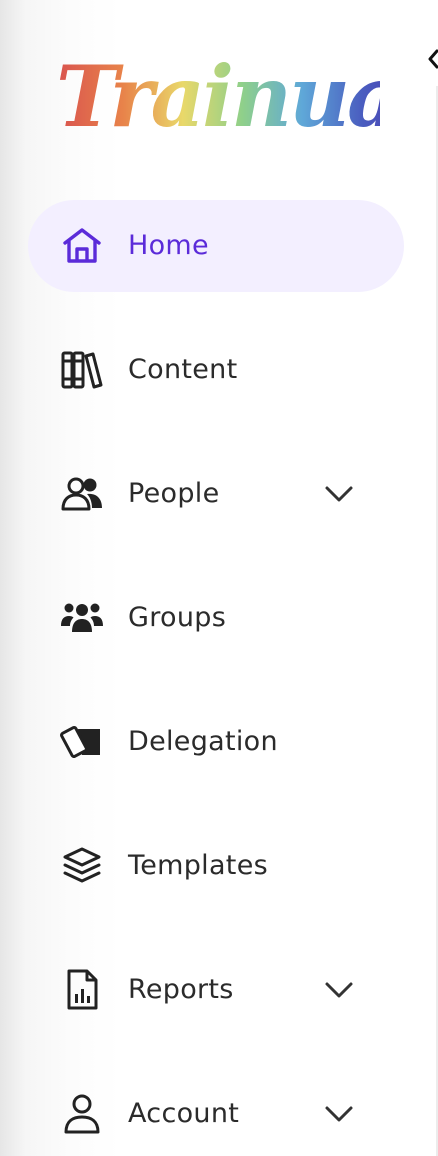  I want to click on svg-text: Trainual, so click(218, 95).